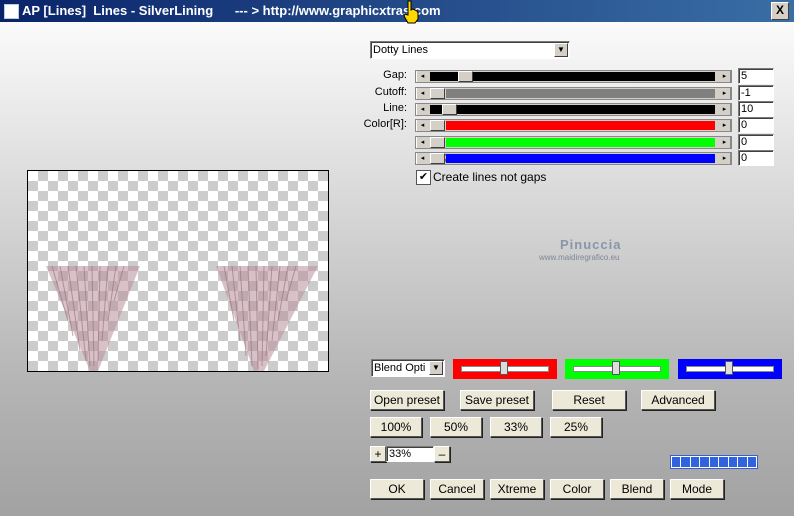  Describe the element at coordinates (407, 400) in the screenshot. I see `open-preset-button: Open preset` at that location.